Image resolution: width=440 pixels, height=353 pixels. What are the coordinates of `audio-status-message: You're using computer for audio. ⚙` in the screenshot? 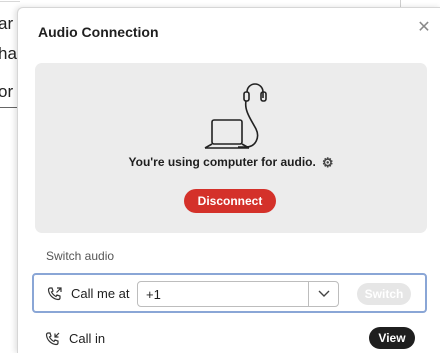 It's located at (231, 163).